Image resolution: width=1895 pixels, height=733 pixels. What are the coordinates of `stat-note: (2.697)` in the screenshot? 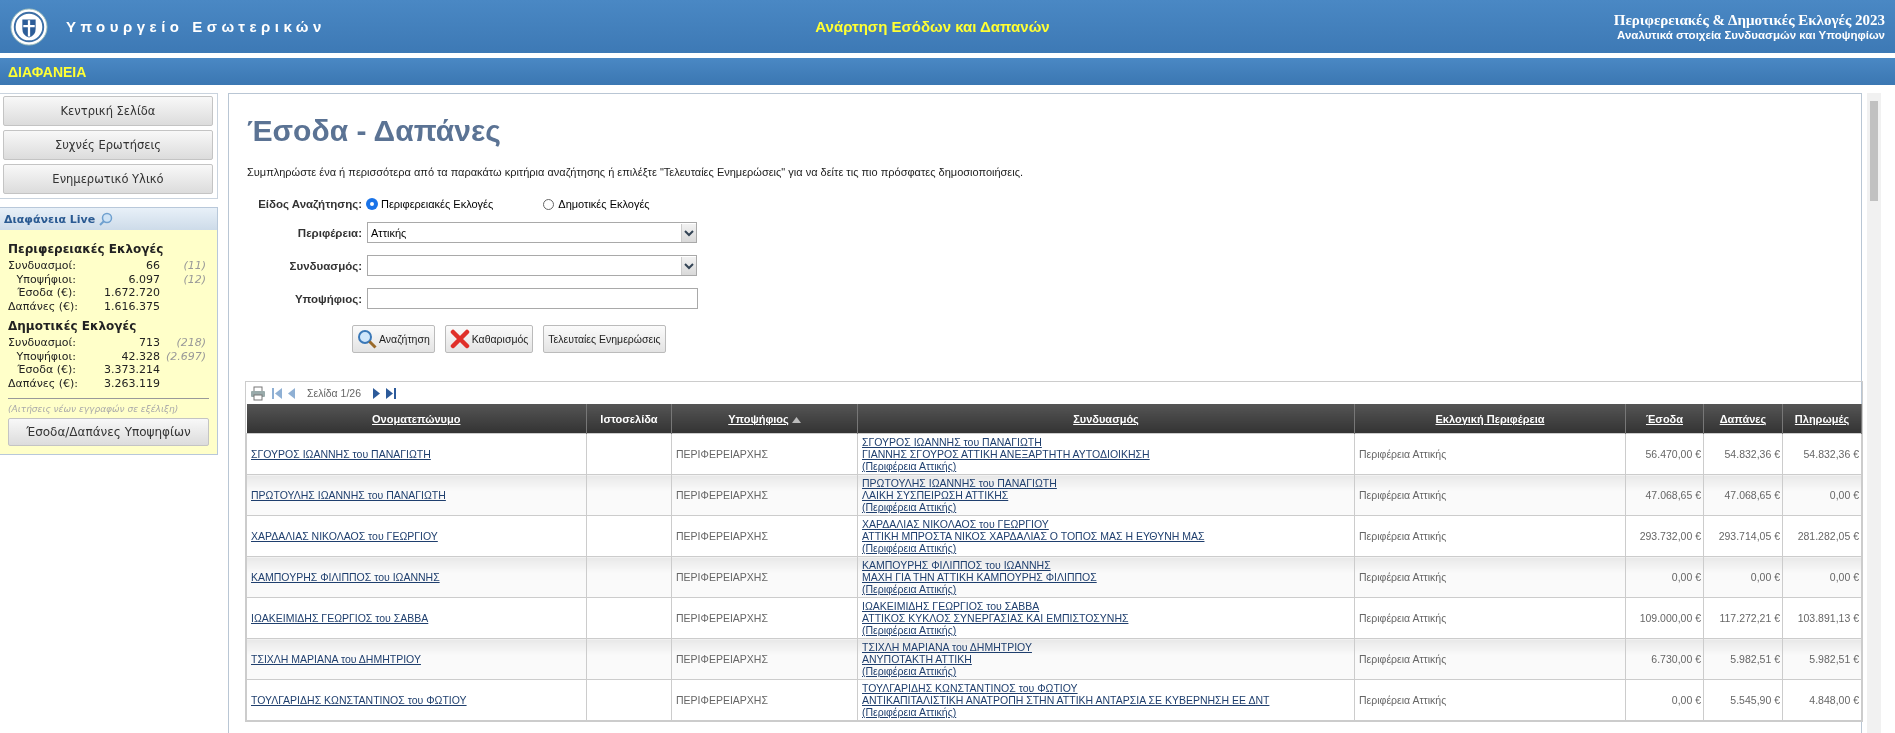 It's located at (185, 356).